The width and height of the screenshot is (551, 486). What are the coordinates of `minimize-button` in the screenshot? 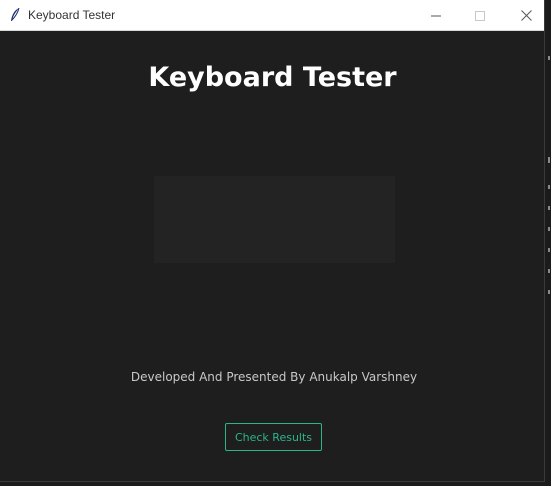 It's located at (436, 15).